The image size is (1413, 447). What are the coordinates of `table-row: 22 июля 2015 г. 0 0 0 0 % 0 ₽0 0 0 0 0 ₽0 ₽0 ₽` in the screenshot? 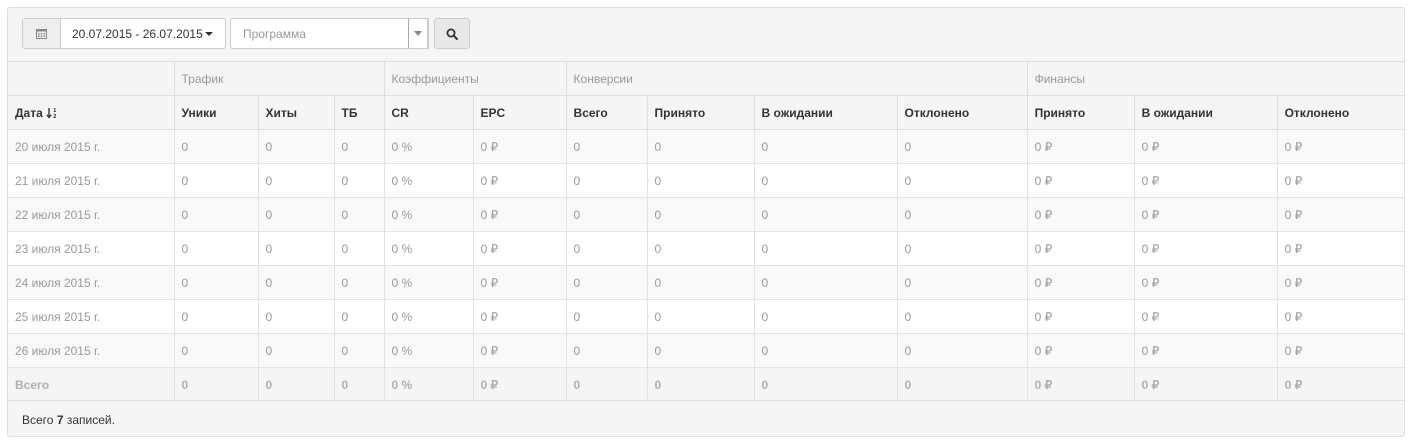 It's located at (706, 214).